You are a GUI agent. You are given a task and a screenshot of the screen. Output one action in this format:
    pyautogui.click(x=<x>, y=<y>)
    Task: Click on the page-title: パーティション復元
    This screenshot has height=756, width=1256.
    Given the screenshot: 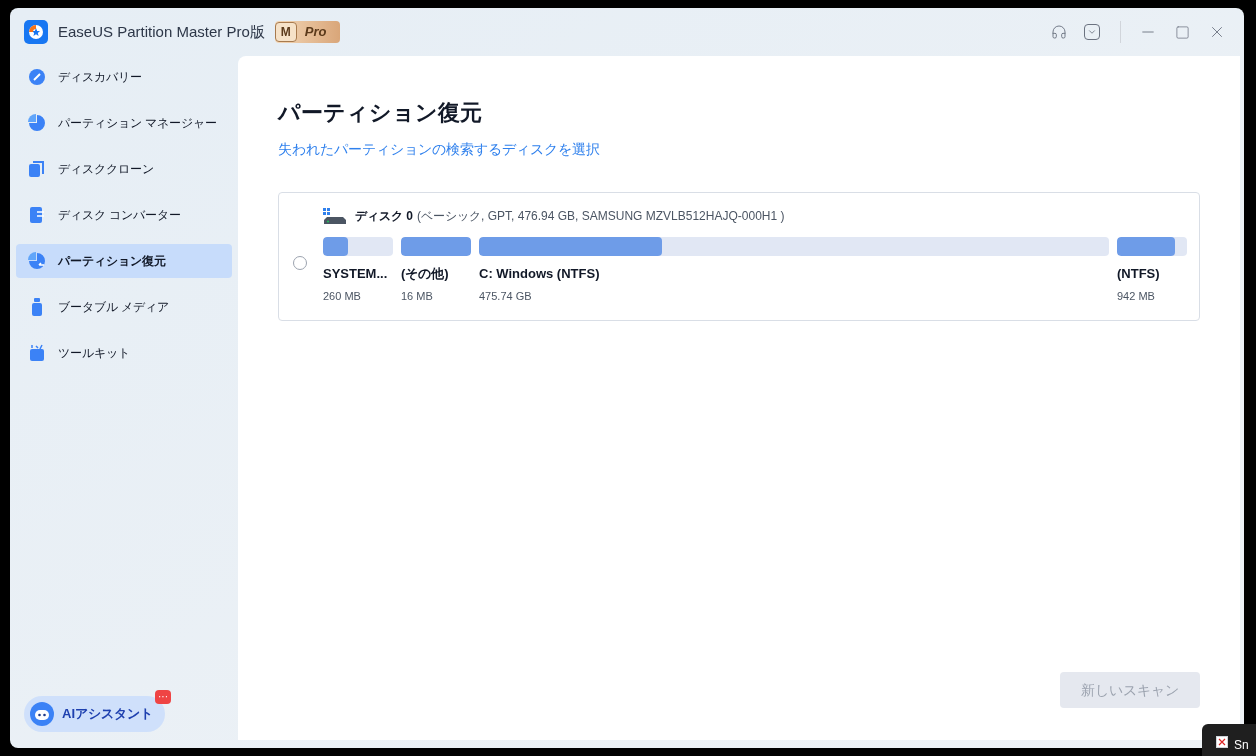 What is the action you would take?
    pyautogui.click(x=380, y=113)
    